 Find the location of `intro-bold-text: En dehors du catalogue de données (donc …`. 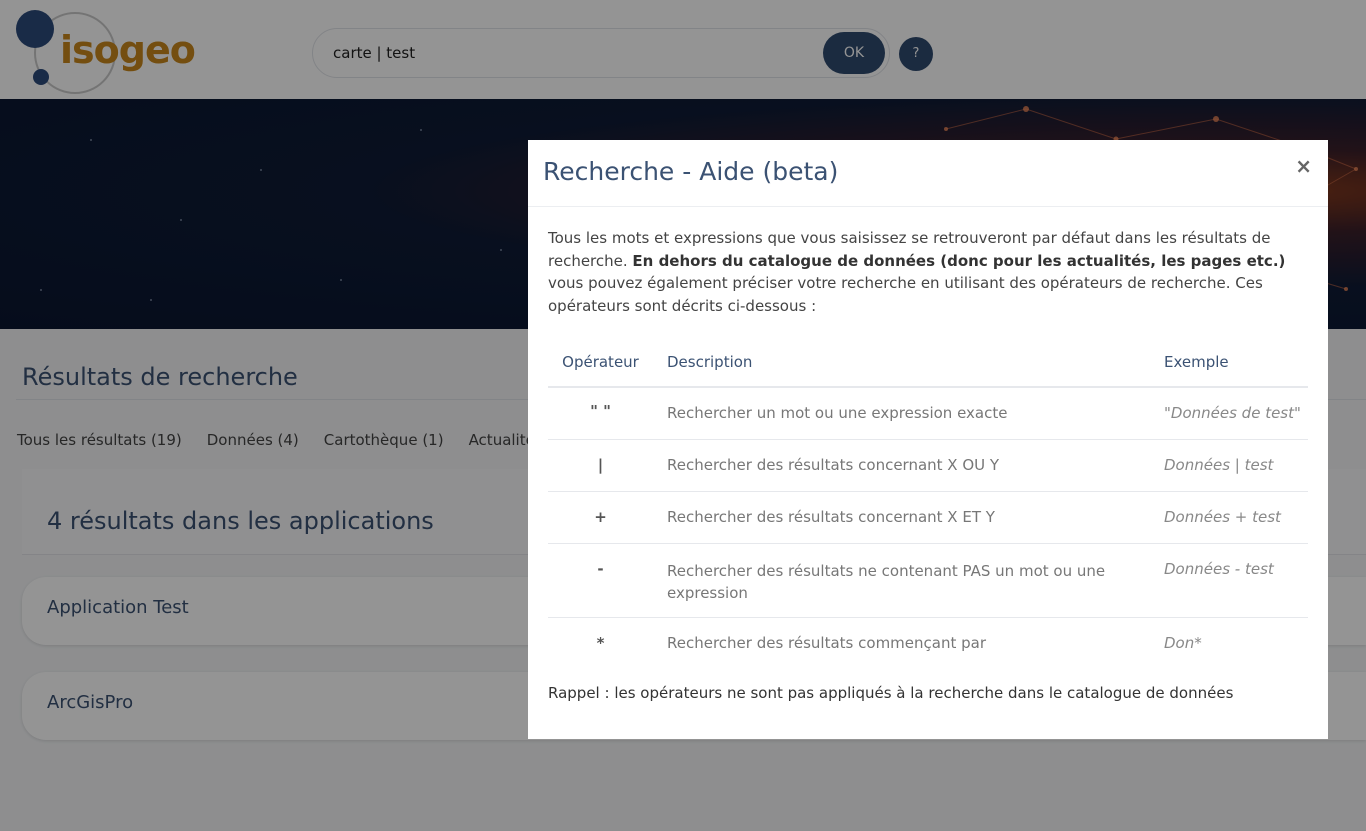

intro-bold-text: En dehors du catalogue de données (donc … is located at coordinates (959, 260).